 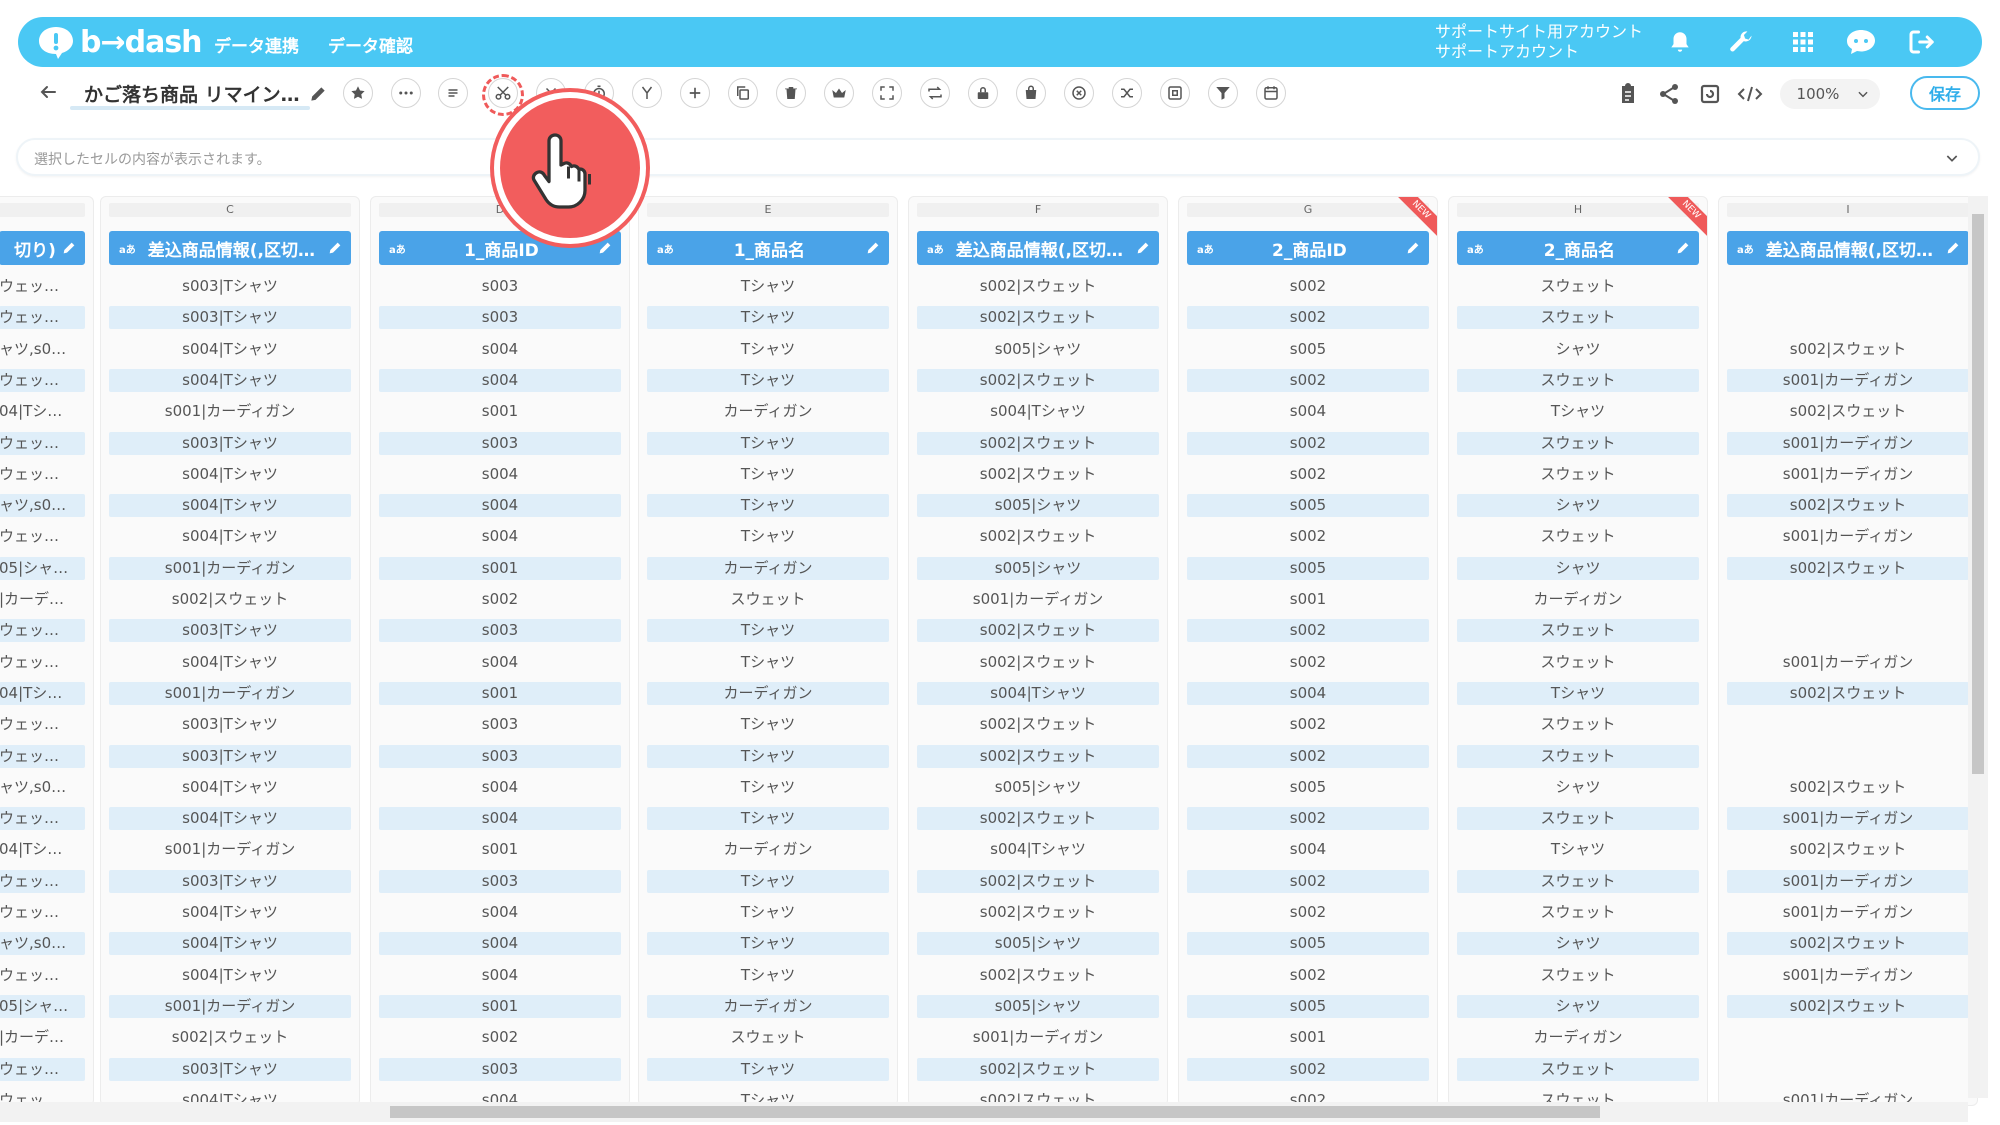 I want to click on vertical-scrollbar, so click(x=1978, y=647).